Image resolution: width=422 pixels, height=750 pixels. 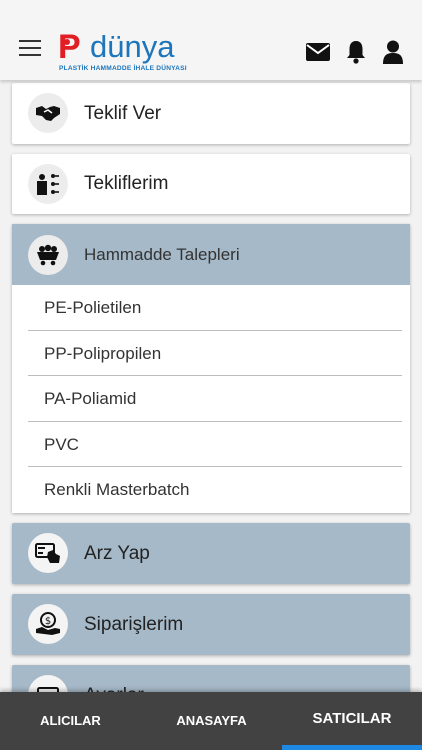 I want to click on presenter-icon, so click(x=48, y=184).